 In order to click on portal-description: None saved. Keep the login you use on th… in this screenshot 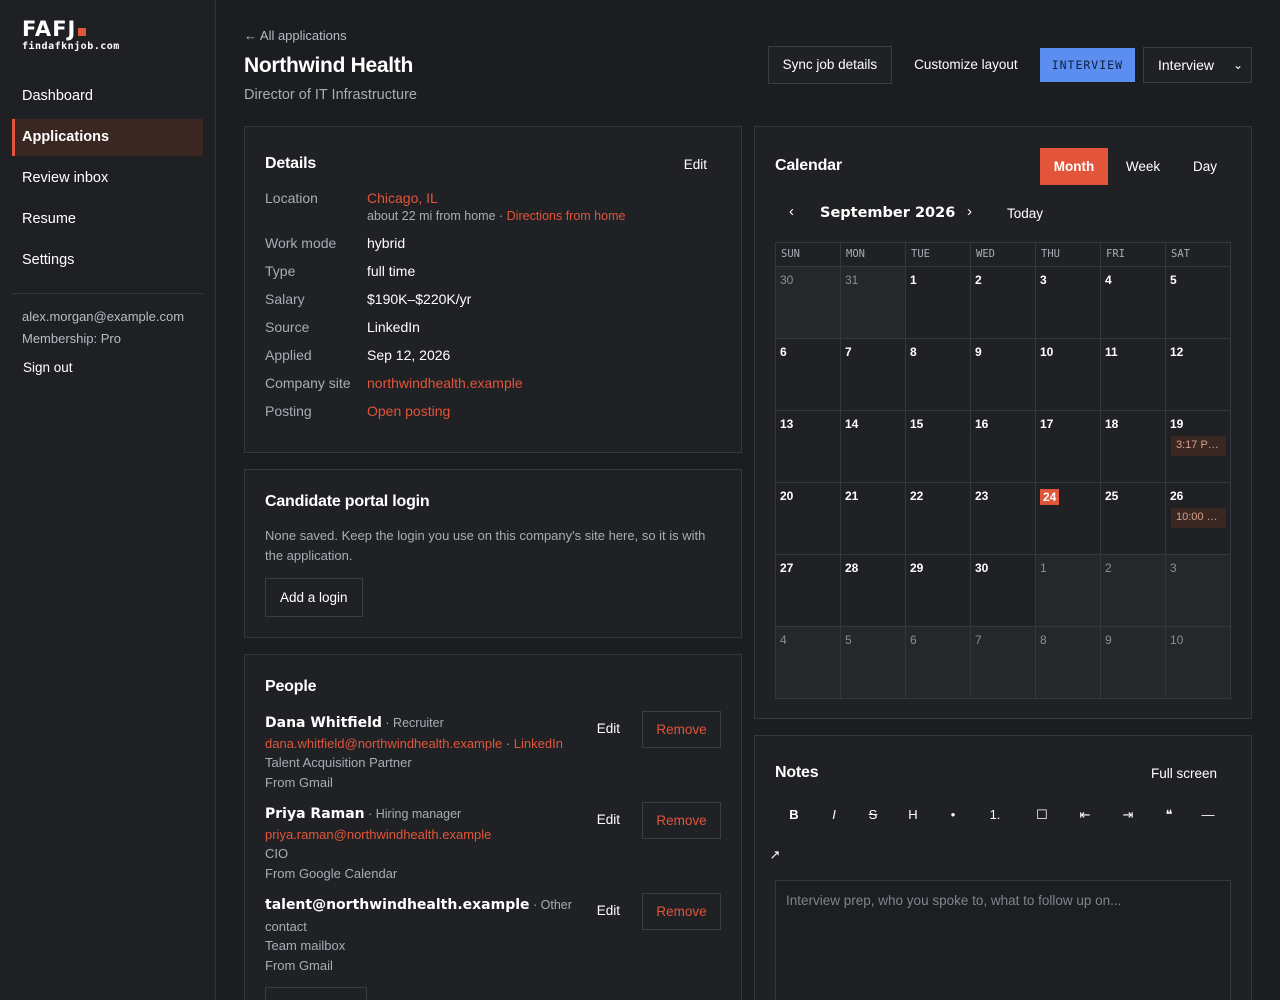, I will do `click(485, 545)`.